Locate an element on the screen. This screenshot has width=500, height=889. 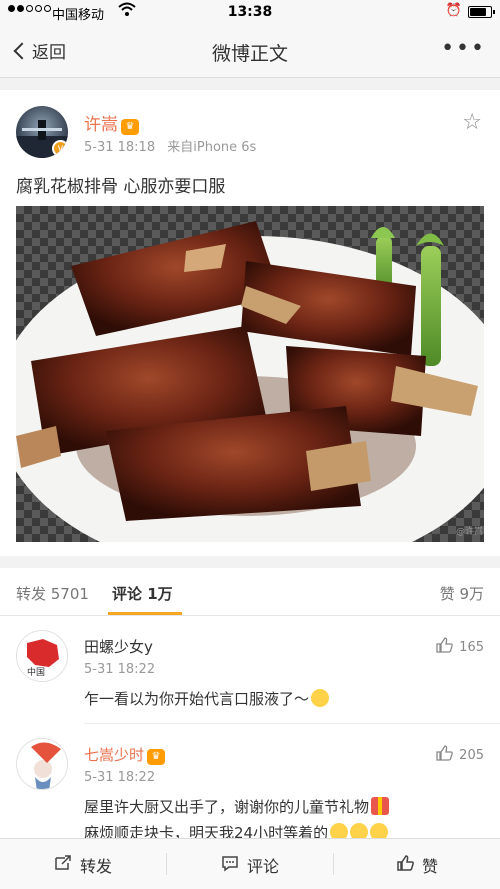
comment-like-button: 165 is located at coordinates (459, 647).